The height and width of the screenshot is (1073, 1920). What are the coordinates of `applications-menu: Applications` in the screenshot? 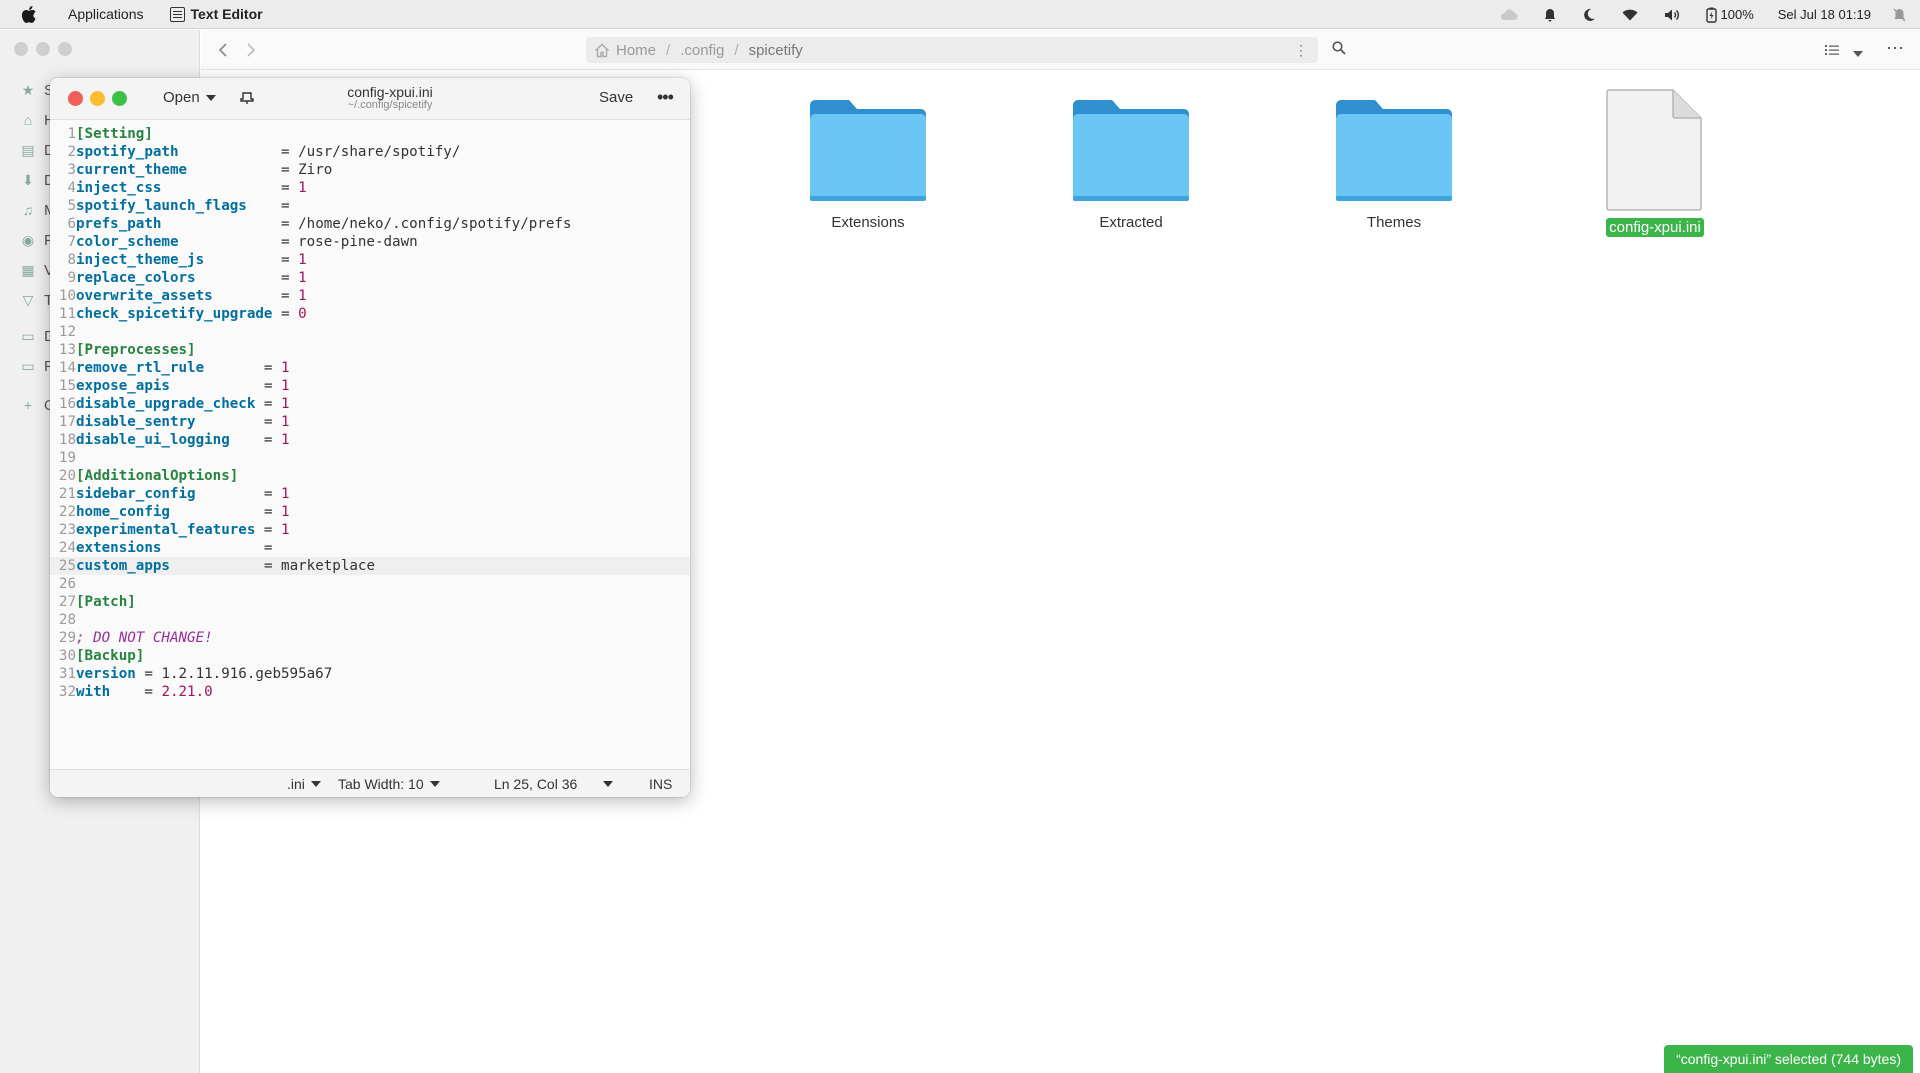 It's located at (106, 14).